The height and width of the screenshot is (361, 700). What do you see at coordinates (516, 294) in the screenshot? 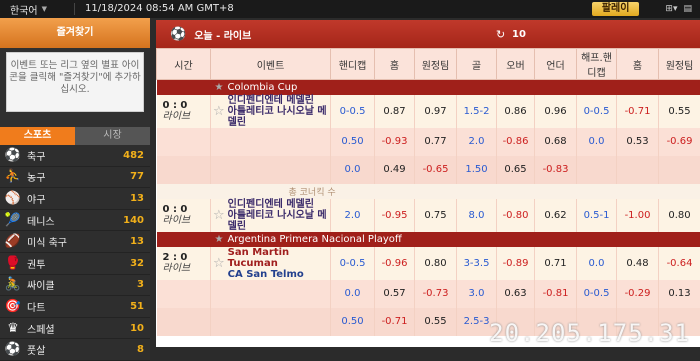
I see `odds-cell: 0.63` at bounding box center [516, 294].